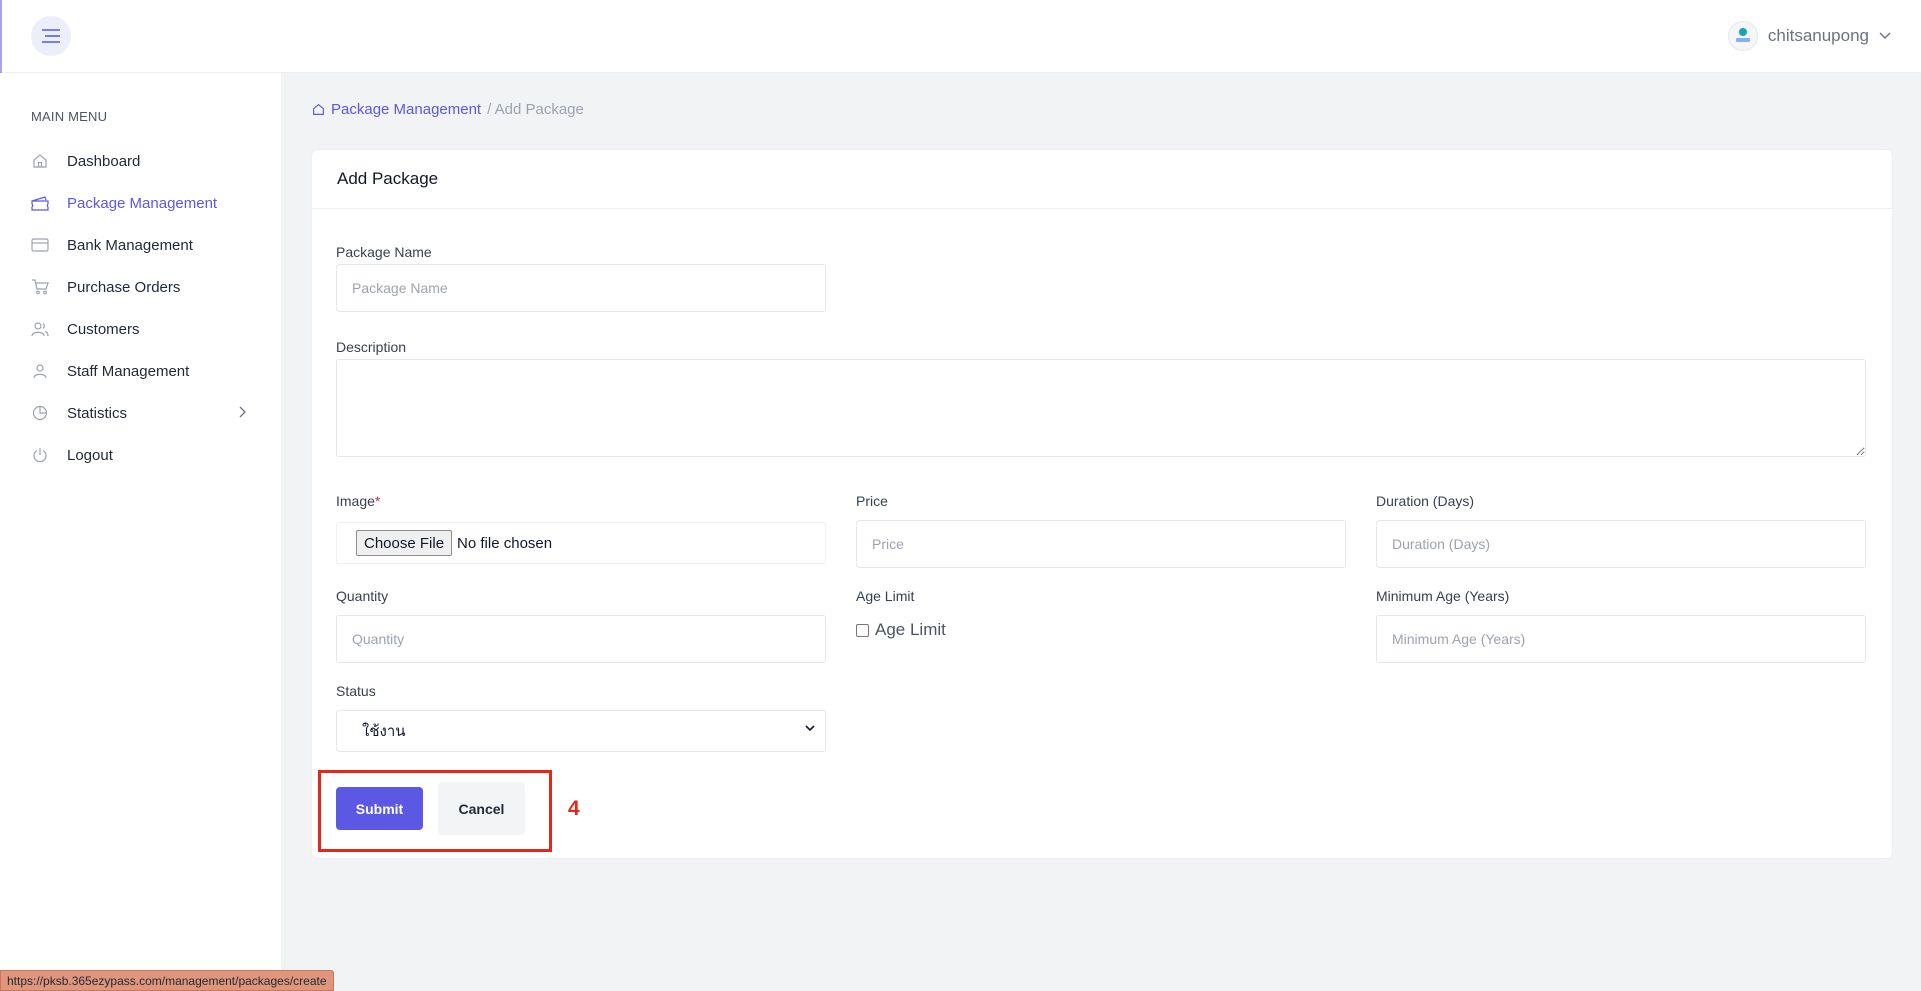 The height and width of the screenshot is (991, 1921). Describe the element at coordinates (862, 630) in the screenshot. I see `age-limit-checkbox` at that location.